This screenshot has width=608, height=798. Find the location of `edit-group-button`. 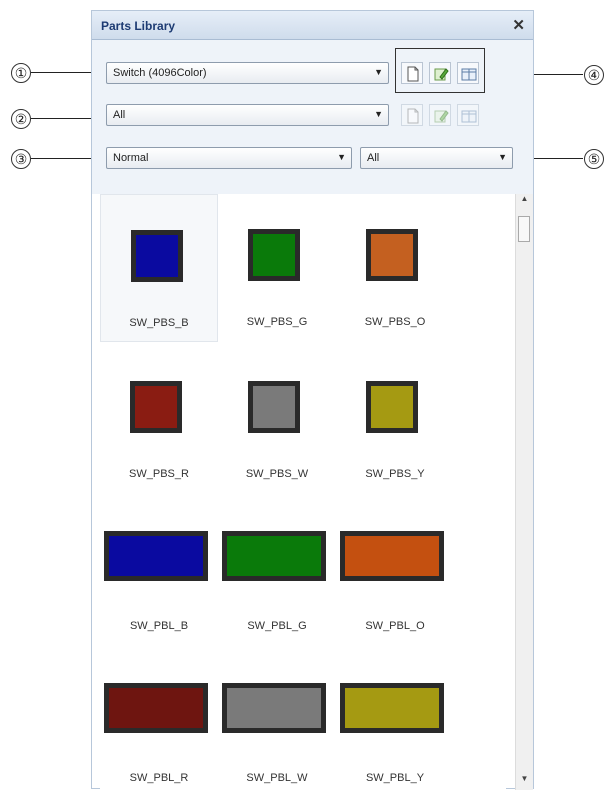

edit-group-button is located at coordinates (440, 115).